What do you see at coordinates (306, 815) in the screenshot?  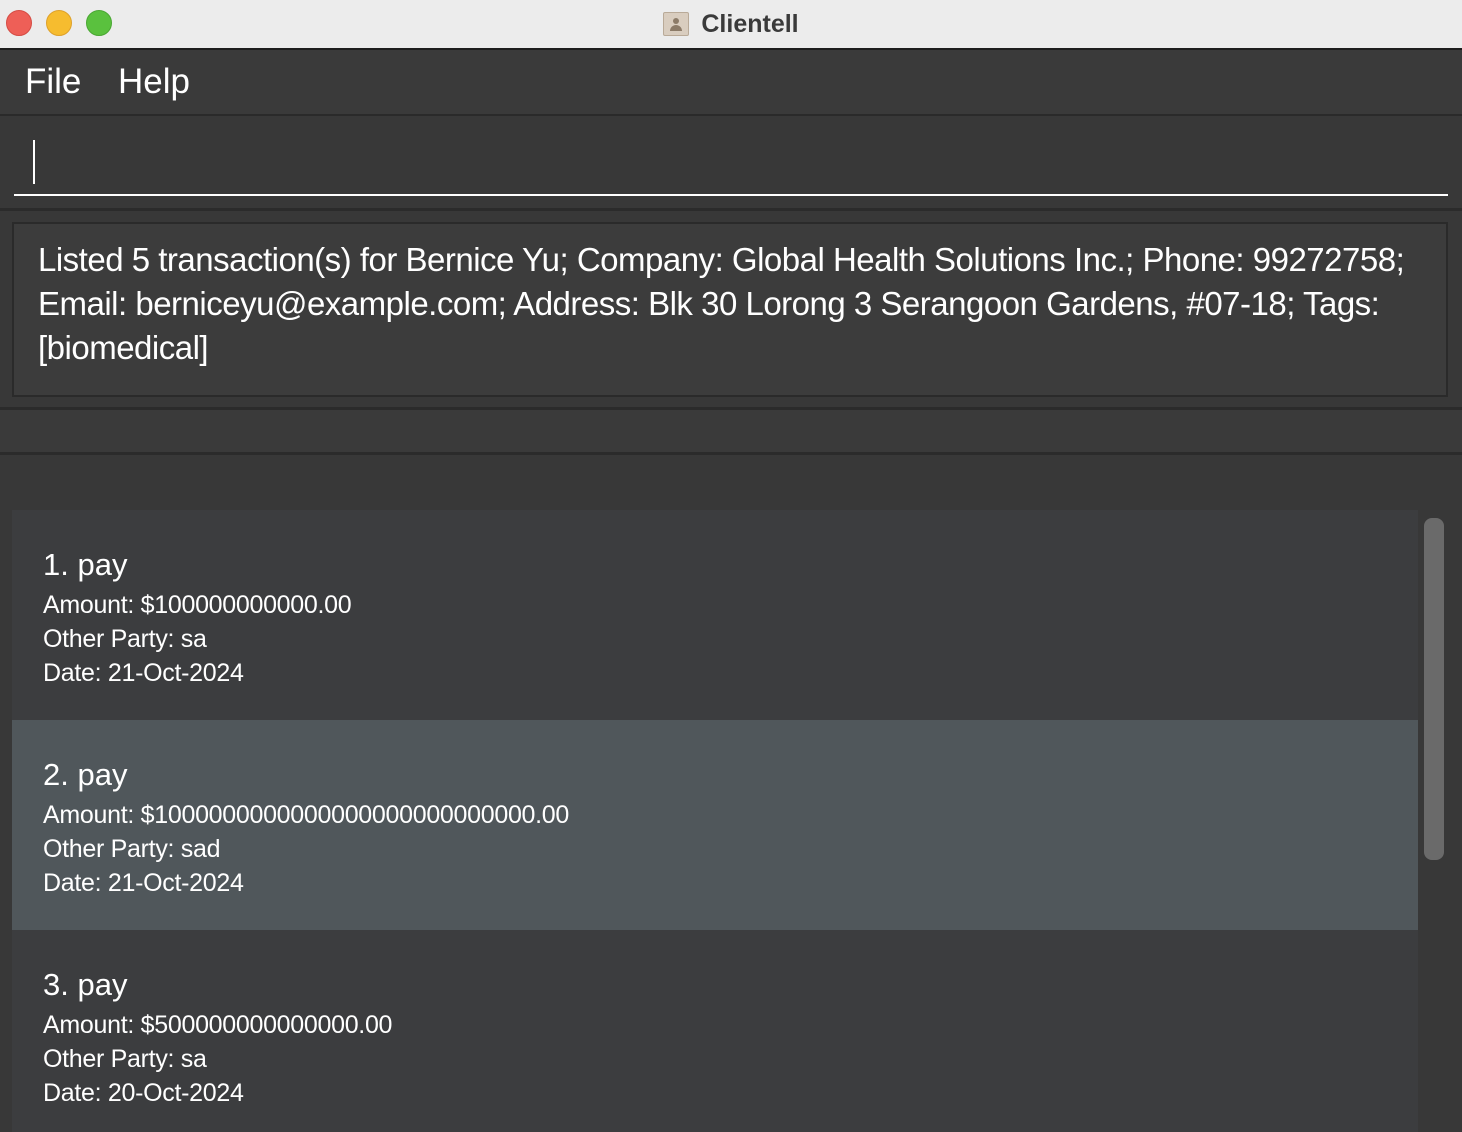 I see `transaction-amount: Amount: $1000000000000000000000000000.00` at bounding box center [306, 815].